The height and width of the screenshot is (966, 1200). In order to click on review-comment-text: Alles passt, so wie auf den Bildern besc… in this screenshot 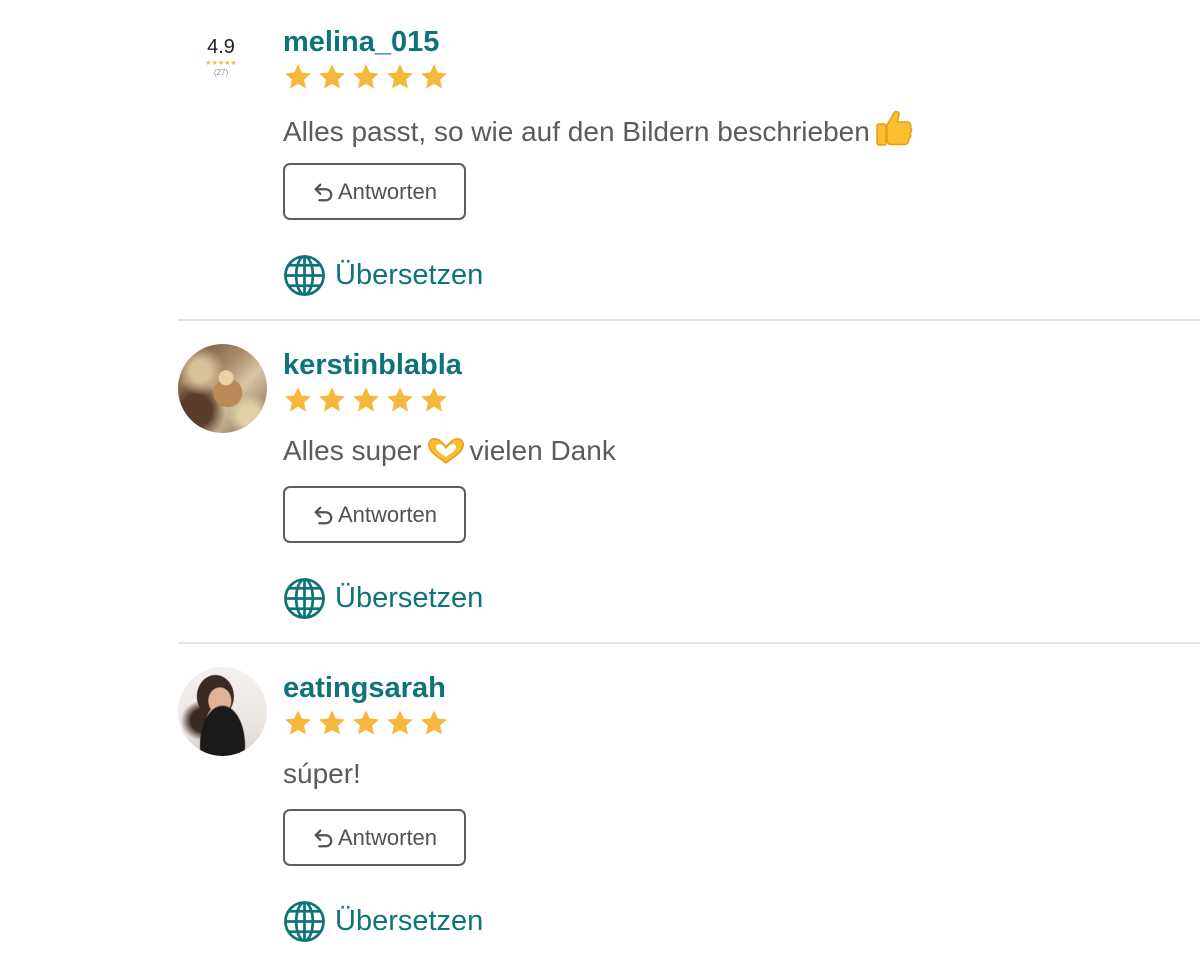, I will do `click(576, 131)`.